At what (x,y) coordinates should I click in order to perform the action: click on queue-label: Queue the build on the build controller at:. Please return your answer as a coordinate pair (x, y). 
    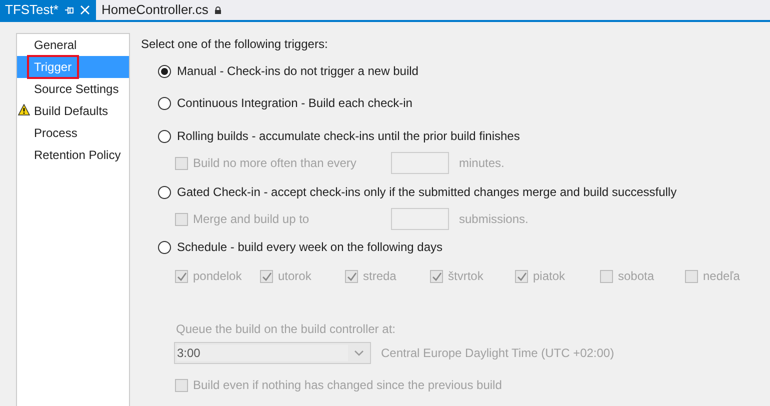
    Looking at the image, I should click on (286, 329).